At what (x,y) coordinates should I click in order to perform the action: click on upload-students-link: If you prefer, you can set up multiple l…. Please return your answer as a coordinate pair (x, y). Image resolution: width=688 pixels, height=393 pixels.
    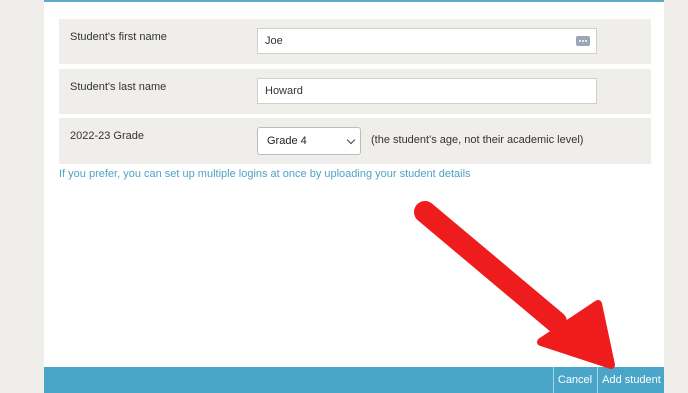
    Looking at the image, I should click on (265, 174).